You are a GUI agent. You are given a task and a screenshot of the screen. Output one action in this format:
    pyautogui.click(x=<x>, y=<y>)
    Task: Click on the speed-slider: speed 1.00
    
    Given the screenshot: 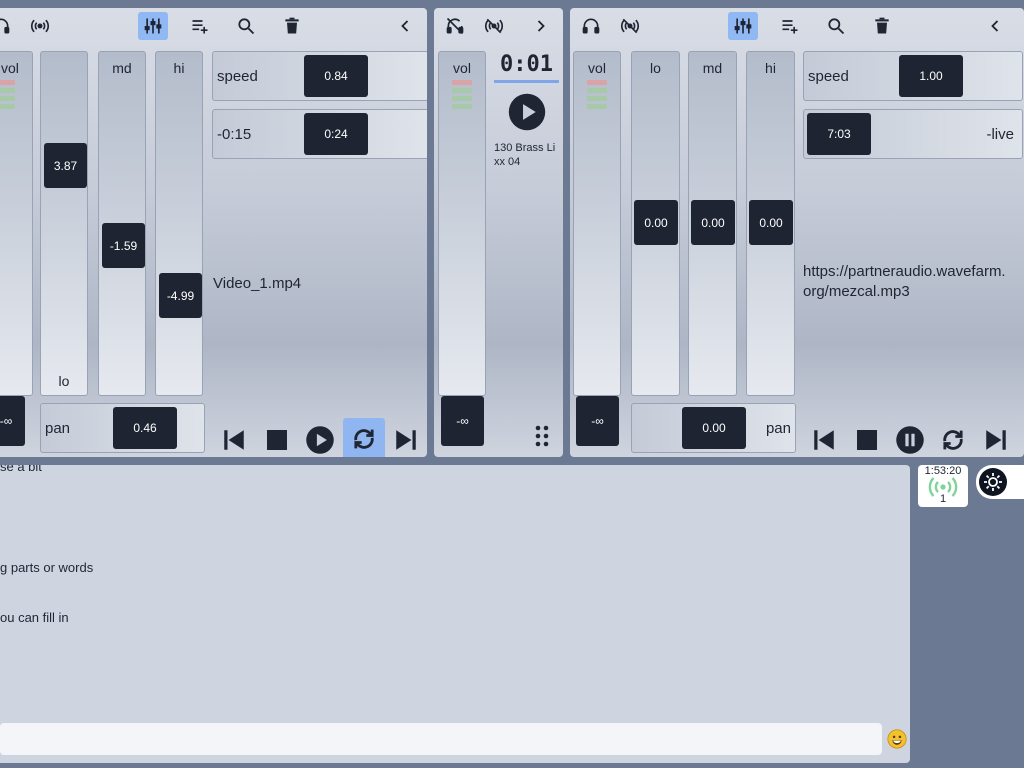 What is the action you would take?
    pyautogui.click(x=913, y=76)
    